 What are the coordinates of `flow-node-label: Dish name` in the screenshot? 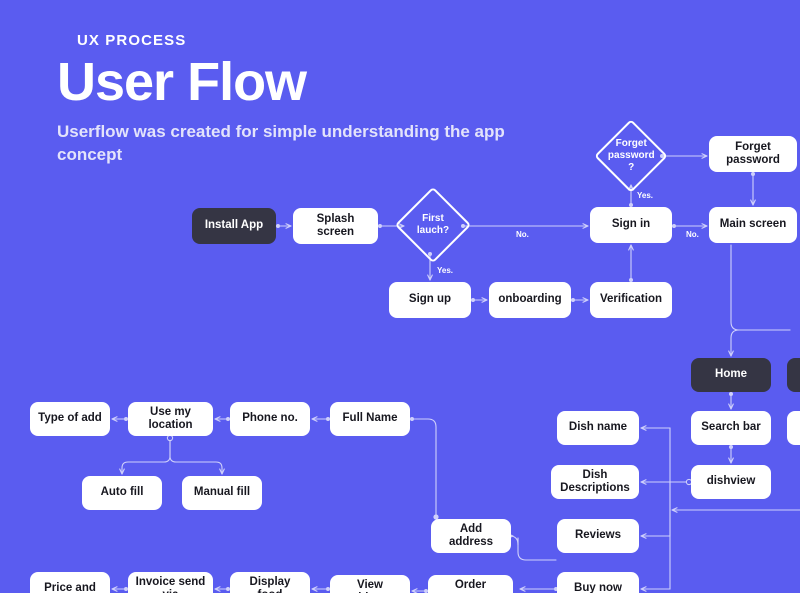 It's located at (598, 427).